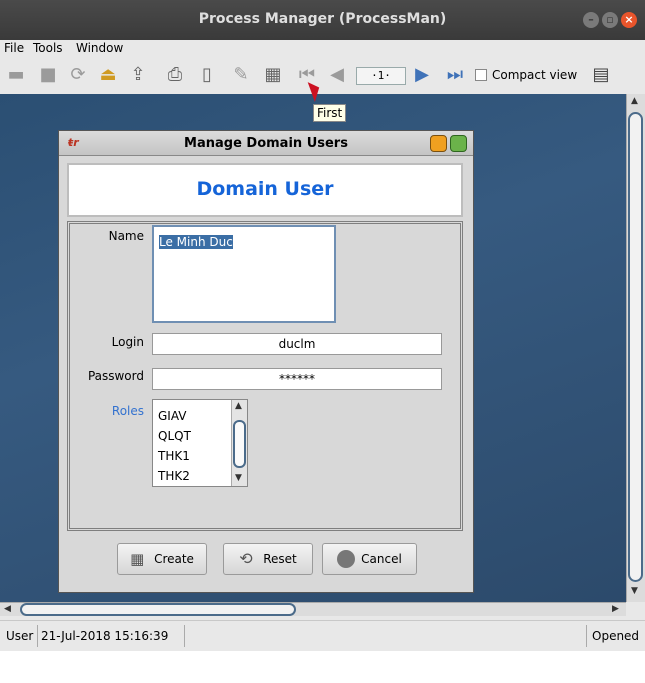 The width and height of the screenshot is (645, 683). What do you see at coordinates (381, 76) in the screenshot?
I see `page-indicator: ·1·` at bounding box center [381, 76].